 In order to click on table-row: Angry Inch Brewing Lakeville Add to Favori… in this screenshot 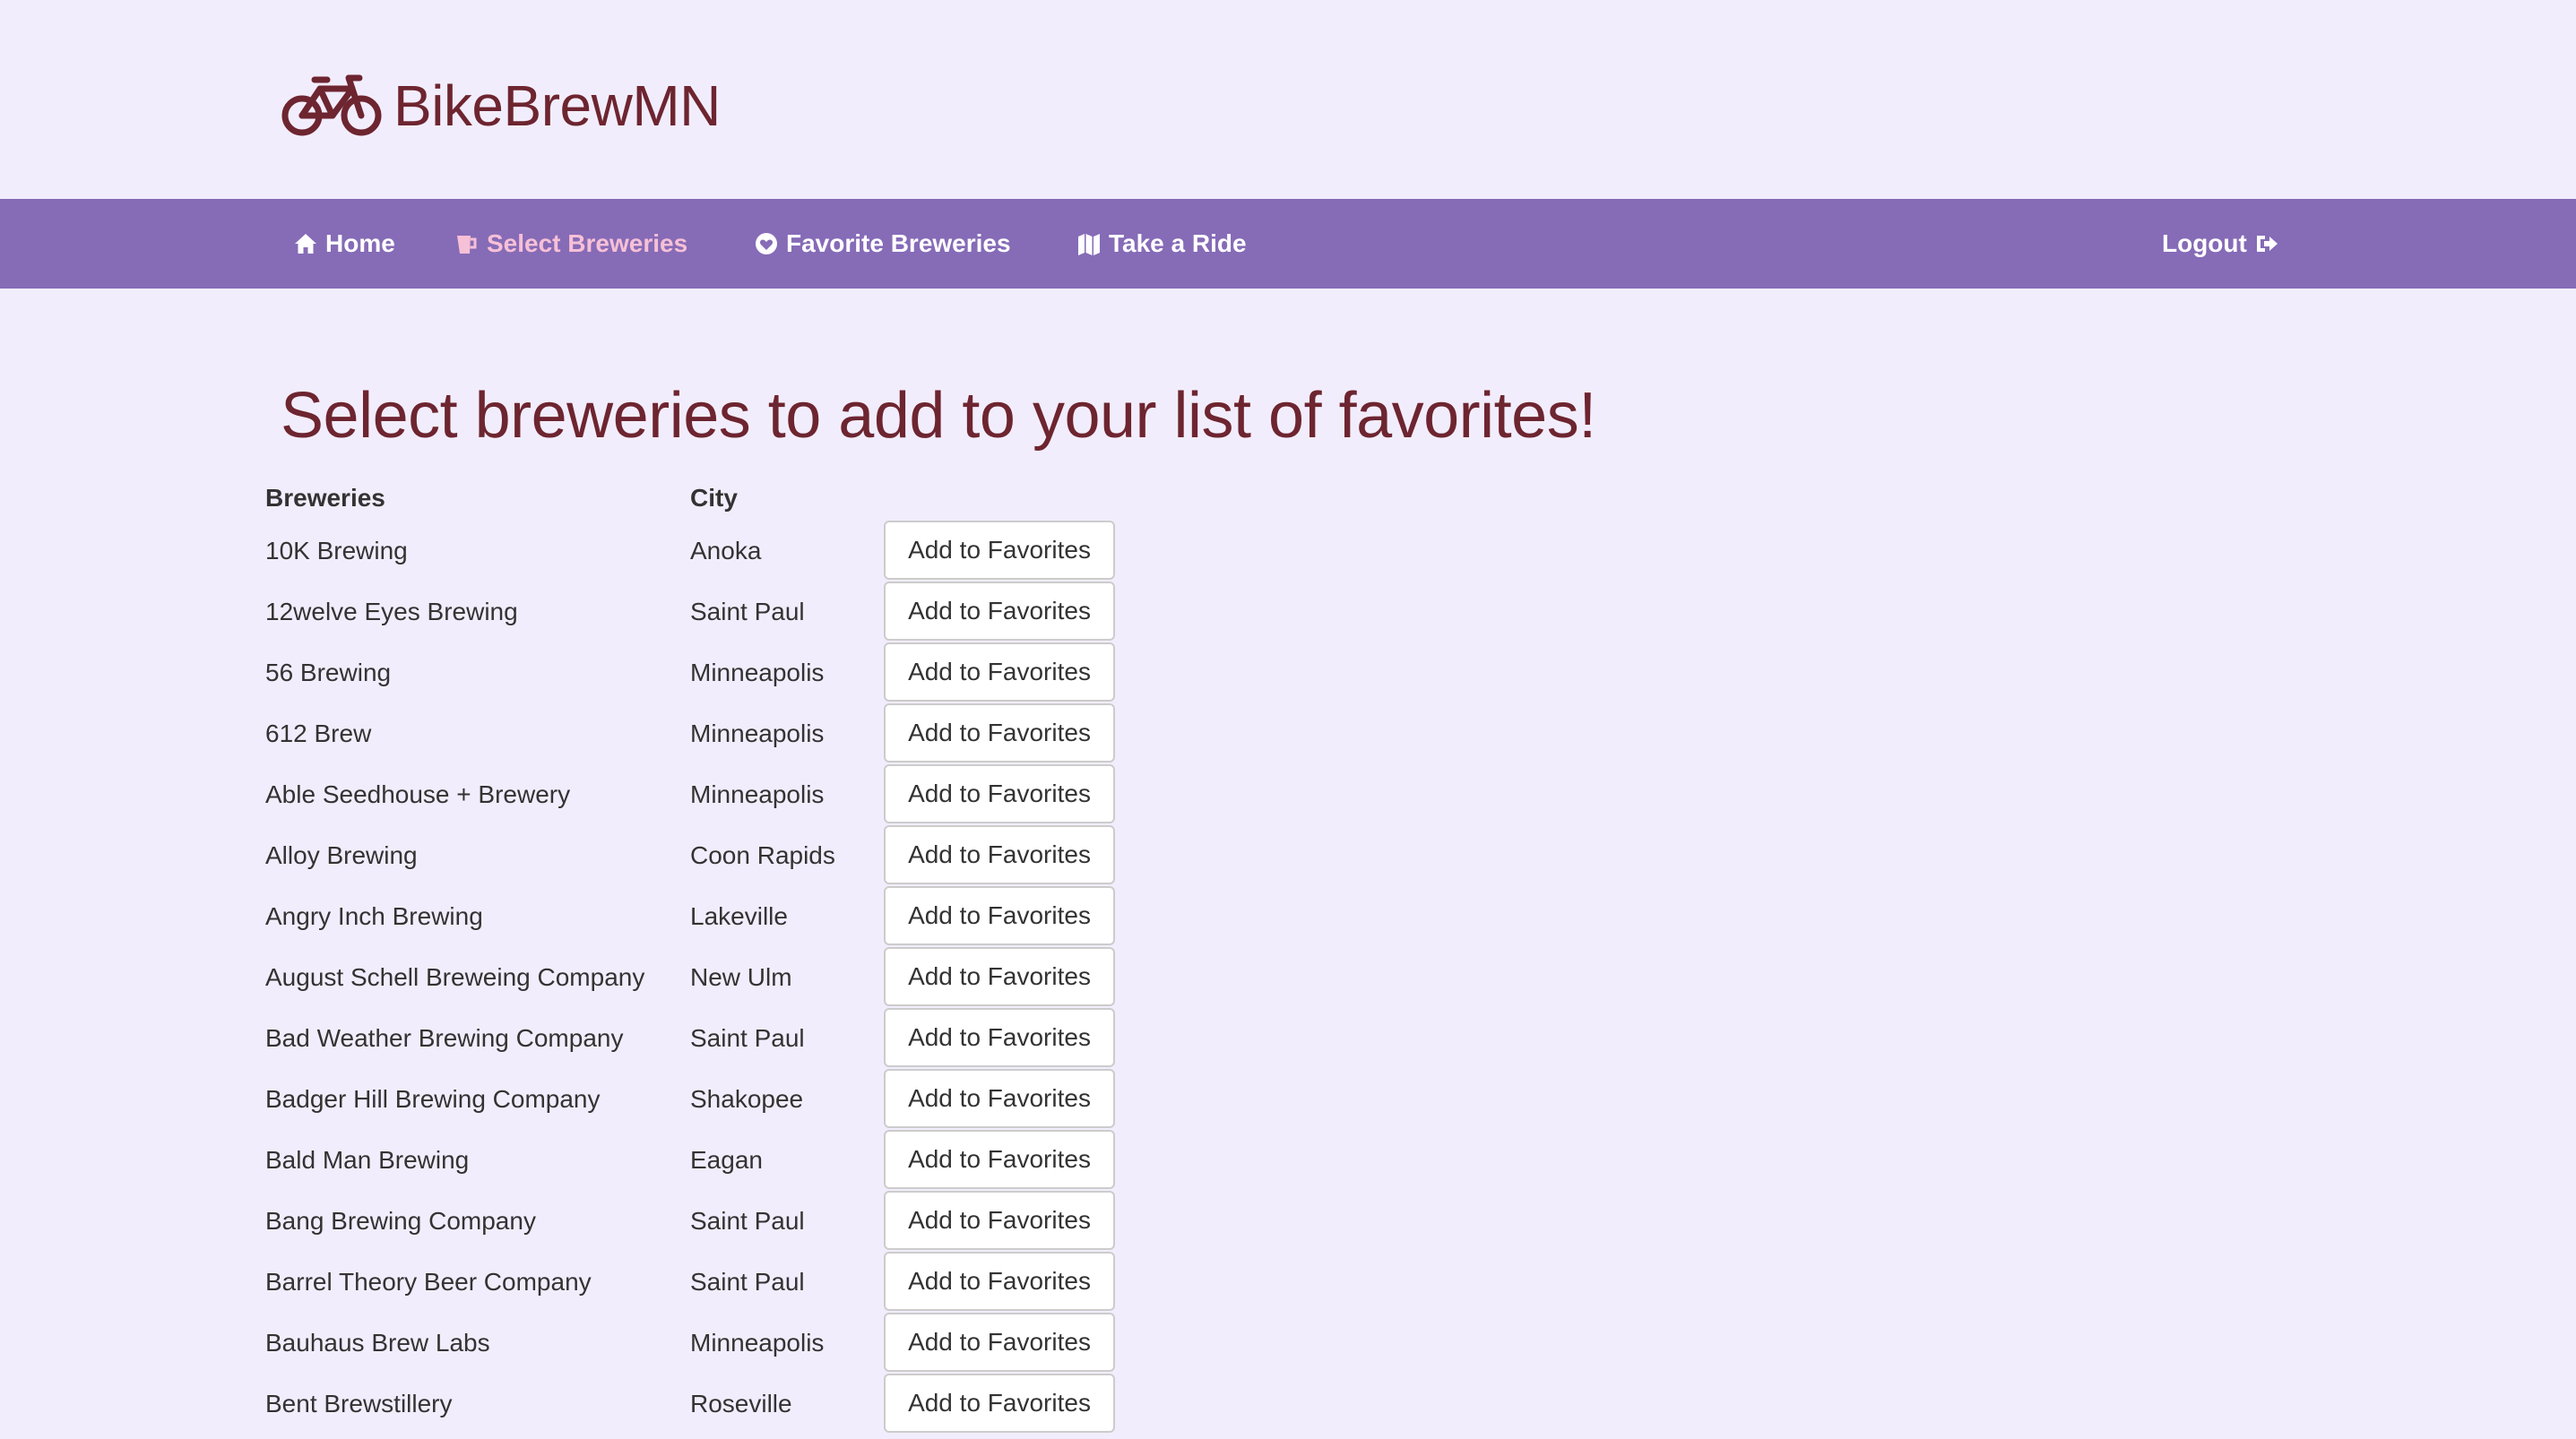, I will do `click(1288, 917)`.